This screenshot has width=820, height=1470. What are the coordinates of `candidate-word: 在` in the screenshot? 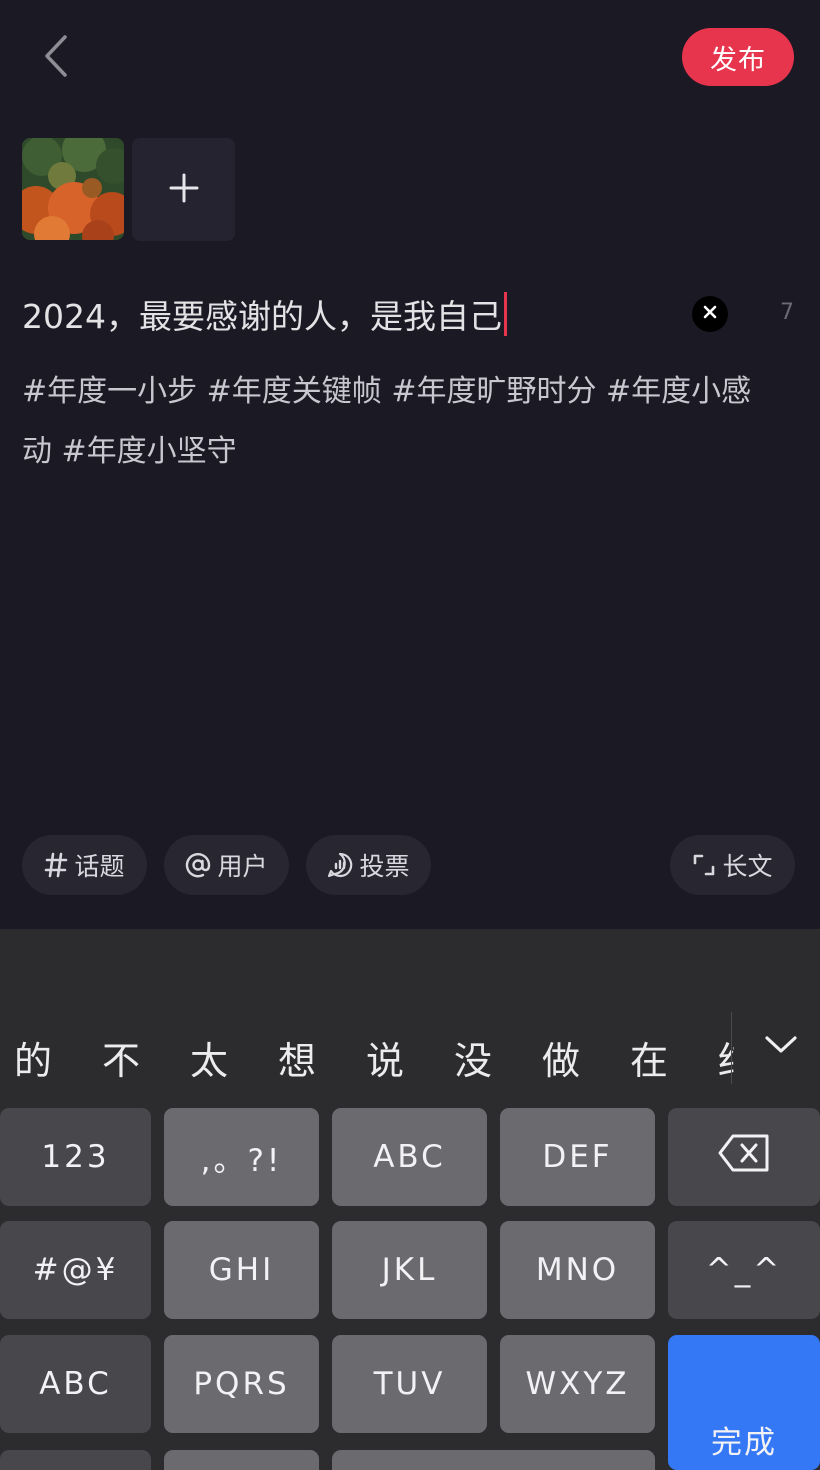 It's located at (674, 1057).